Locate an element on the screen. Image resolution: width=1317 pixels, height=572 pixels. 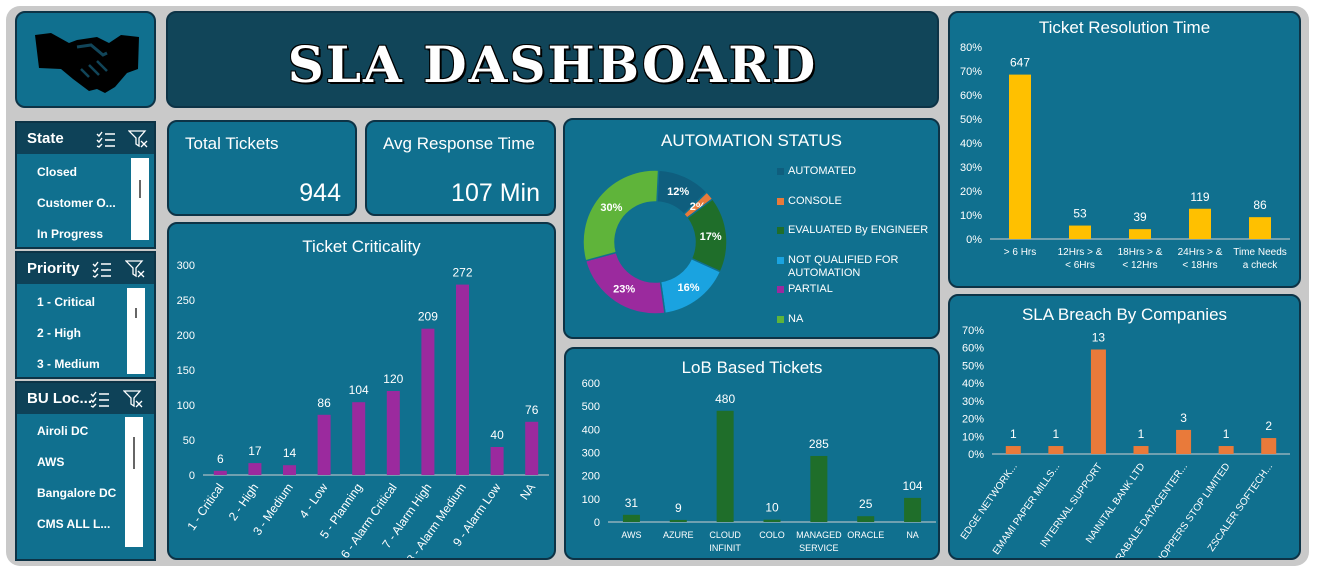
x-tick-label: ORACLE is located at coordinates (865, 535).